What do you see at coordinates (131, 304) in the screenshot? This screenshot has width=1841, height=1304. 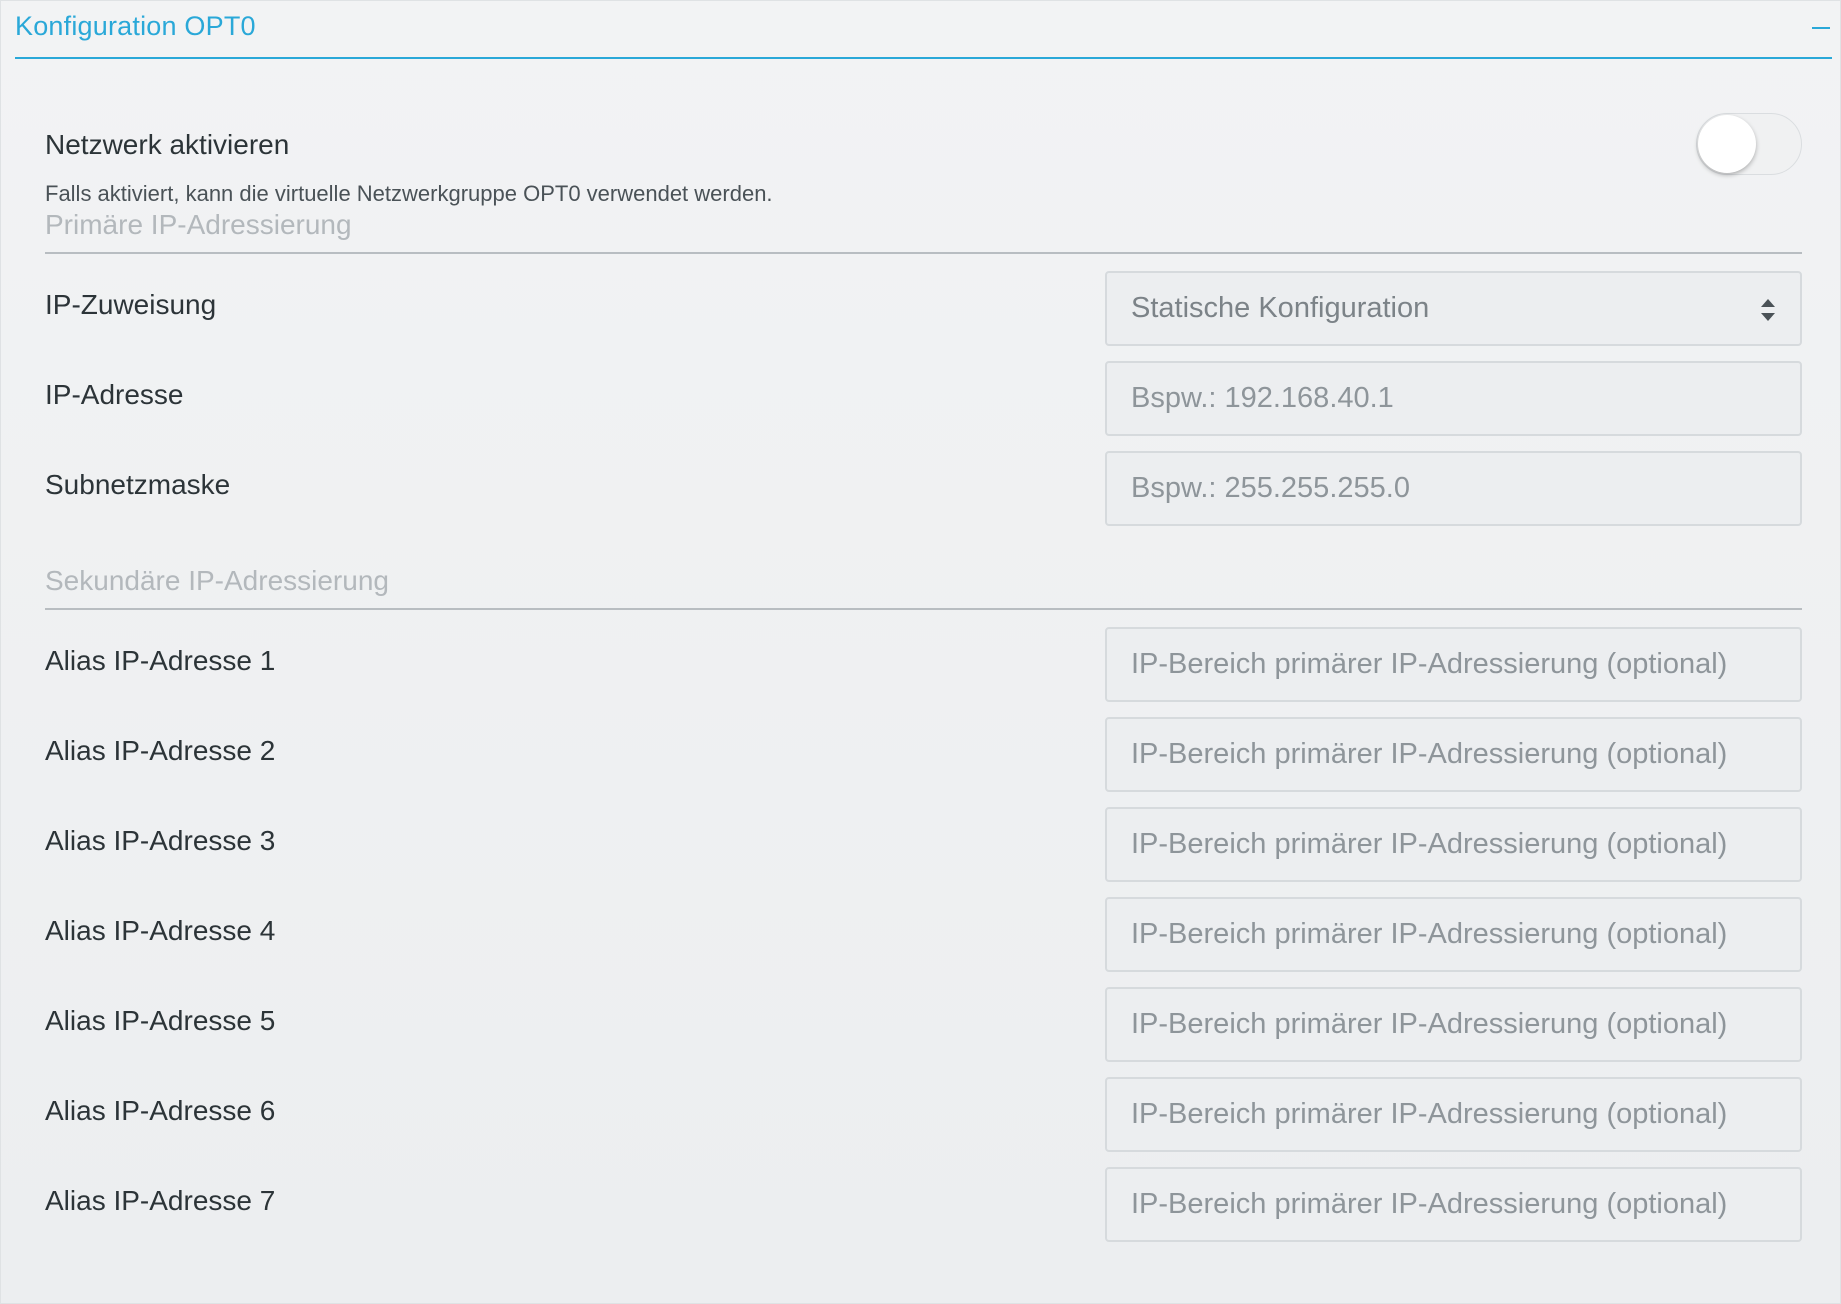 I see `ip-assignment-label: IP-Zuweisung` at bounding box center [131, 304].